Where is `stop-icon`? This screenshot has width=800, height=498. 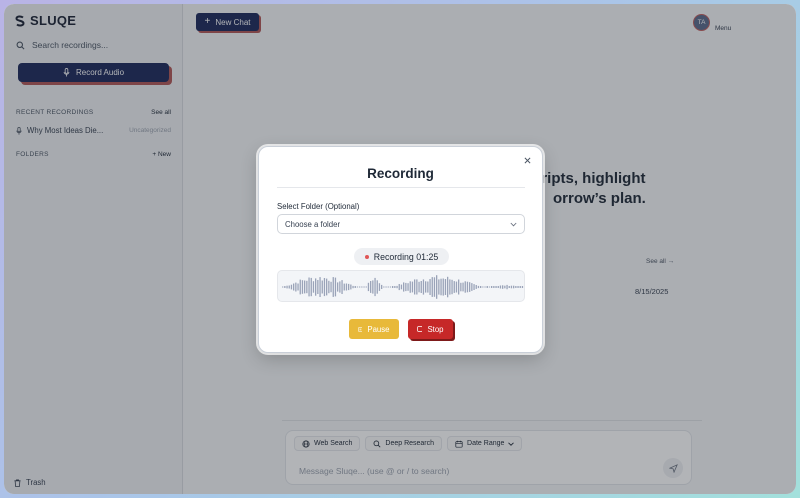 stop-icon is located at coordinates (419, 329).